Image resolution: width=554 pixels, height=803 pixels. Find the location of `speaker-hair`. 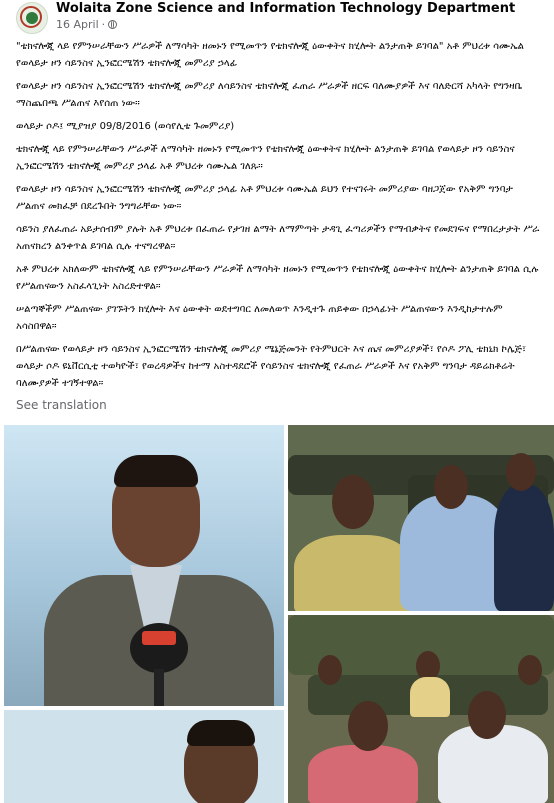

speaker-hair is located at coordinates (156, 471).